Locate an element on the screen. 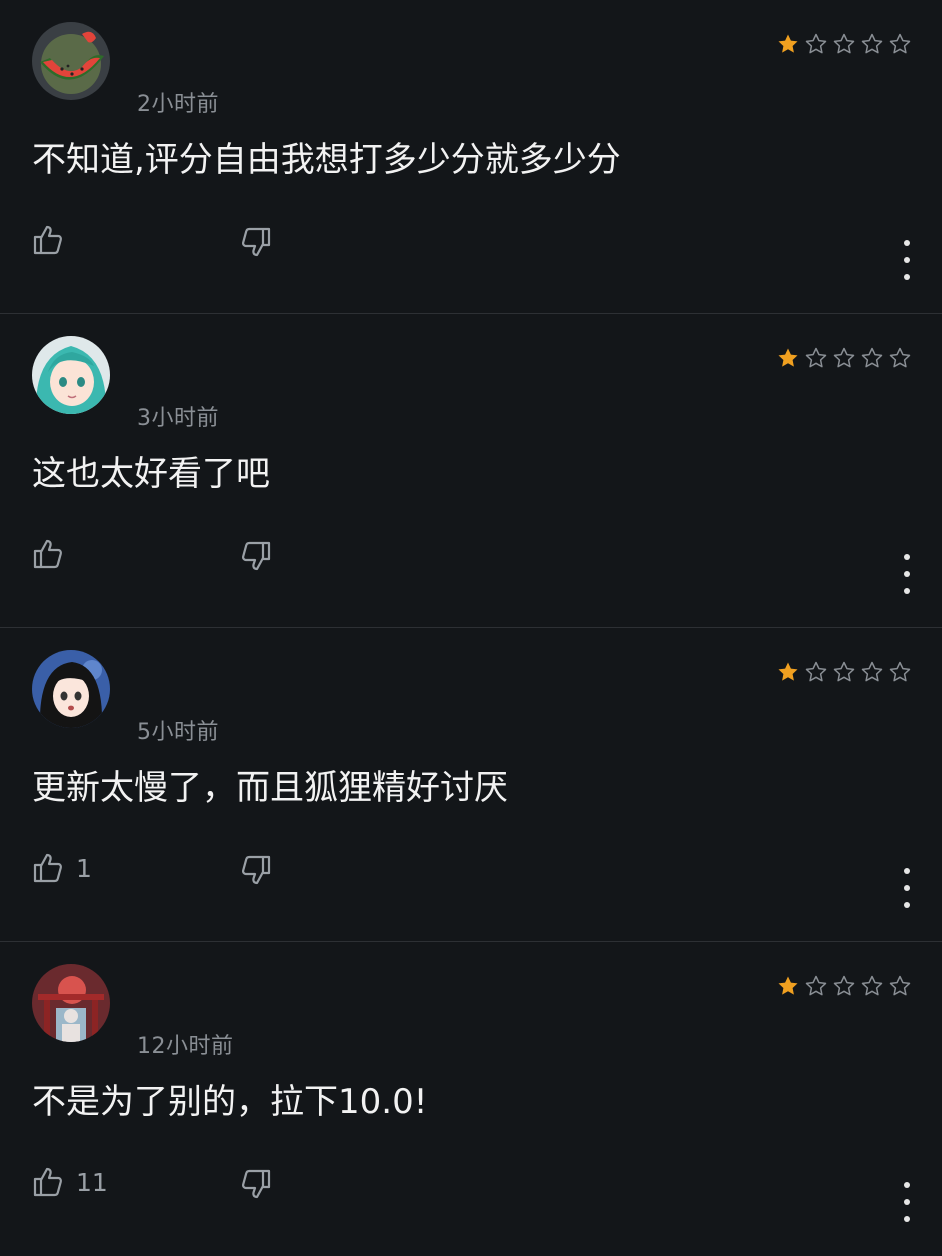 This screenshot has width=942, height=1256. like-button: 11 is located at coordinates (69, 1182).